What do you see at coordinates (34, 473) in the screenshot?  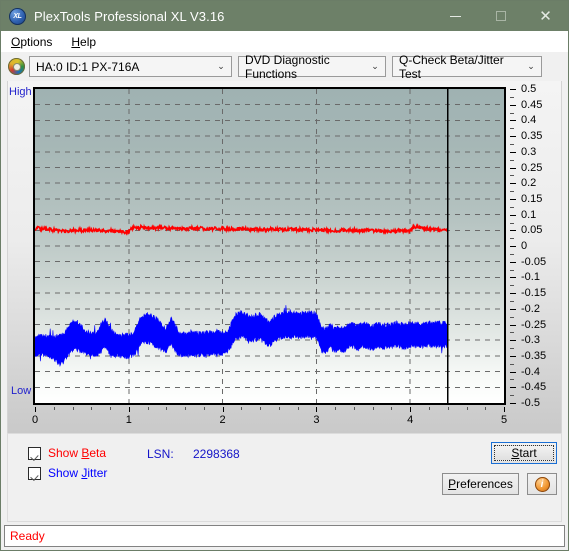 I see `show-jitter-checkbox` at bounding box center [34, 473].